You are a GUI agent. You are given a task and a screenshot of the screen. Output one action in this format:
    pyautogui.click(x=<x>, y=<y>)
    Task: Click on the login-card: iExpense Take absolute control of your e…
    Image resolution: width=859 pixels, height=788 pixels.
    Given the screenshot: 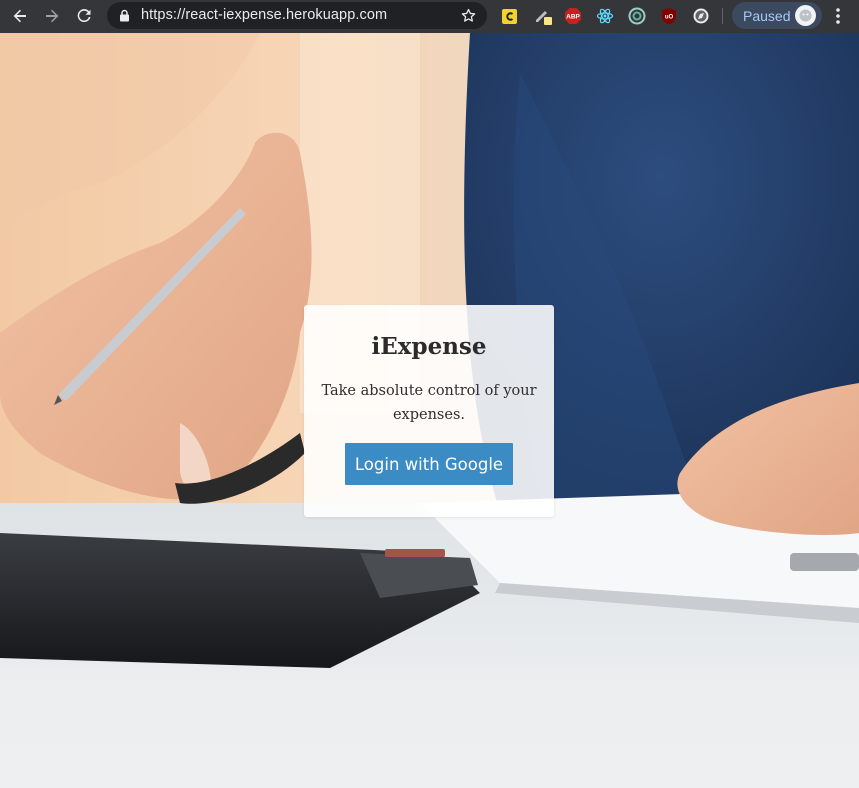 What is the action you would take?
    pyautogui.click(x=429, y=411)
    